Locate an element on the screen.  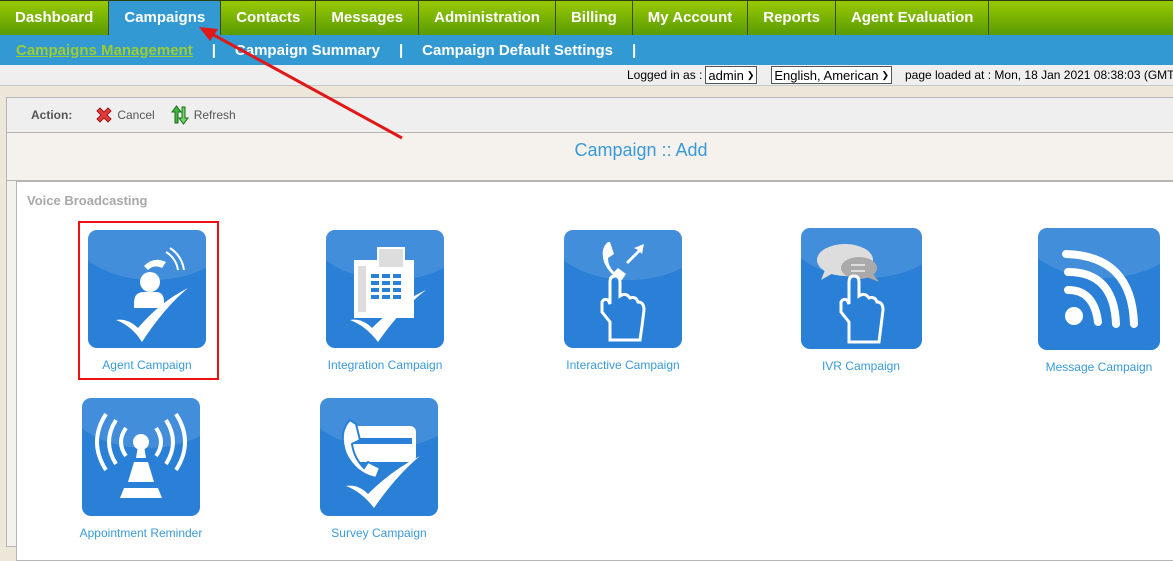
tab-my-account: My Account is located at coordinates (691, 18).